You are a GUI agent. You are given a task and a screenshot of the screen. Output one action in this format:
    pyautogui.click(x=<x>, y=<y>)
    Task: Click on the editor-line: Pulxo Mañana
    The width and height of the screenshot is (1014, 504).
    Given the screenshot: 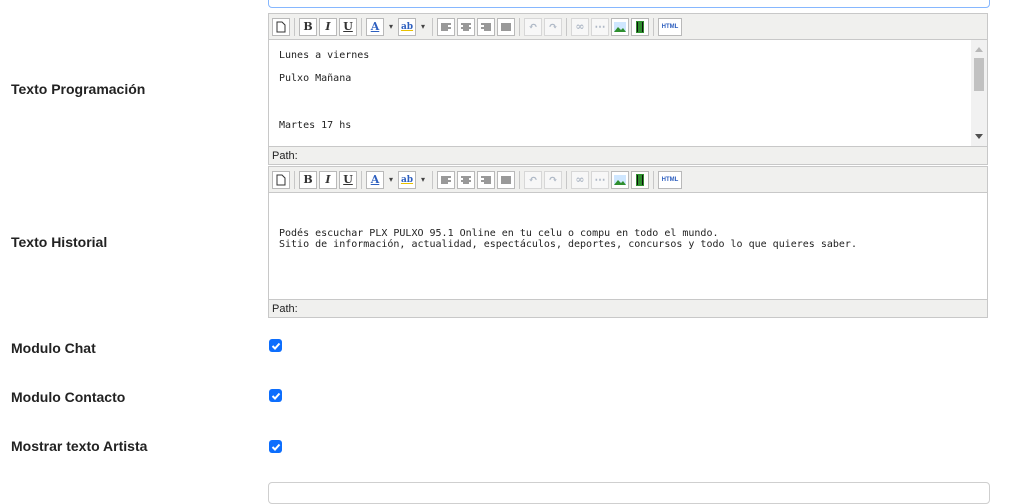 What is the action you would take?
    pyautogui.click(x=315, y=78)
    